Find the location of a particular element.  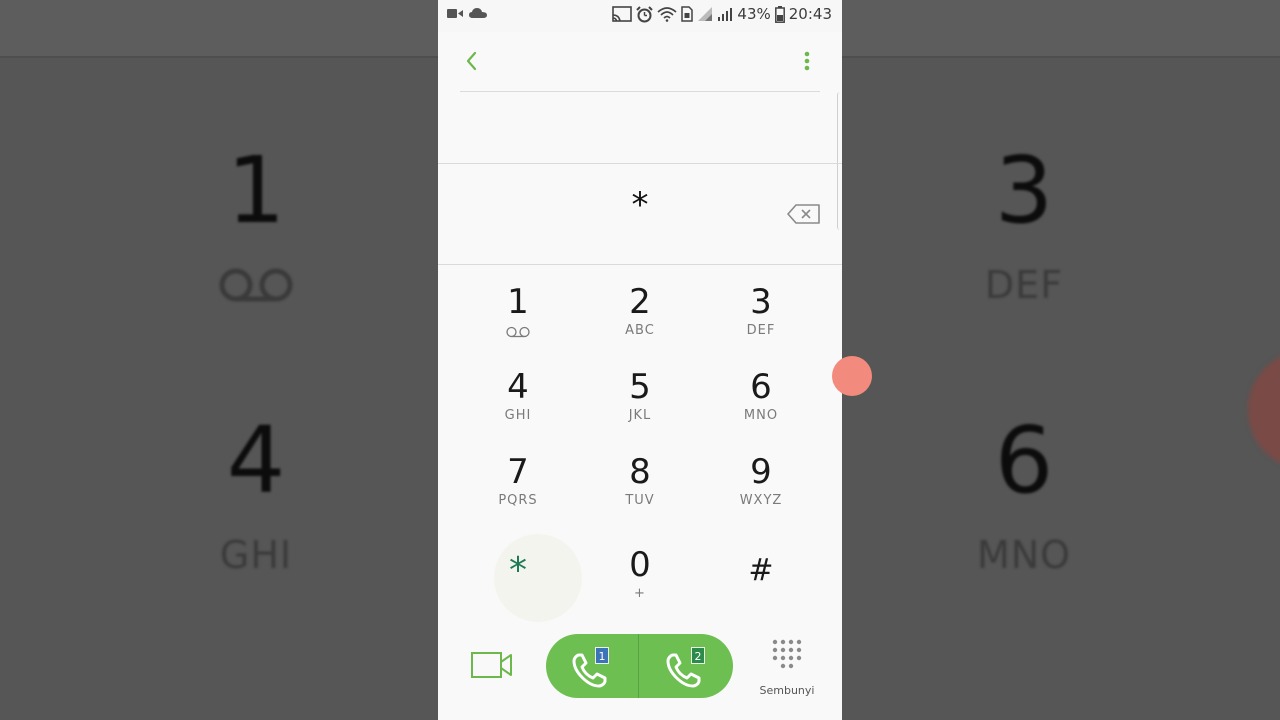

top-bar is located at coordinates (640, 62).